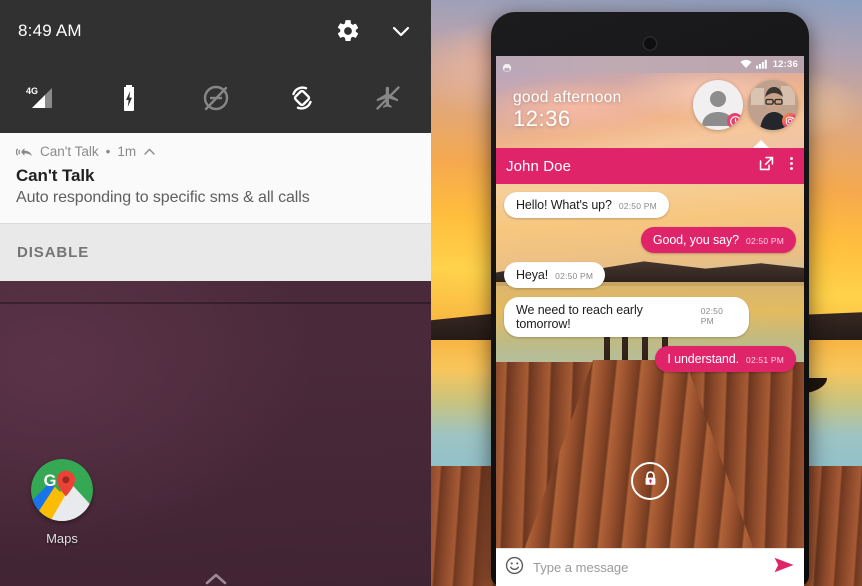  I want to click on reply-broadcast-icon, so click(24, 152).